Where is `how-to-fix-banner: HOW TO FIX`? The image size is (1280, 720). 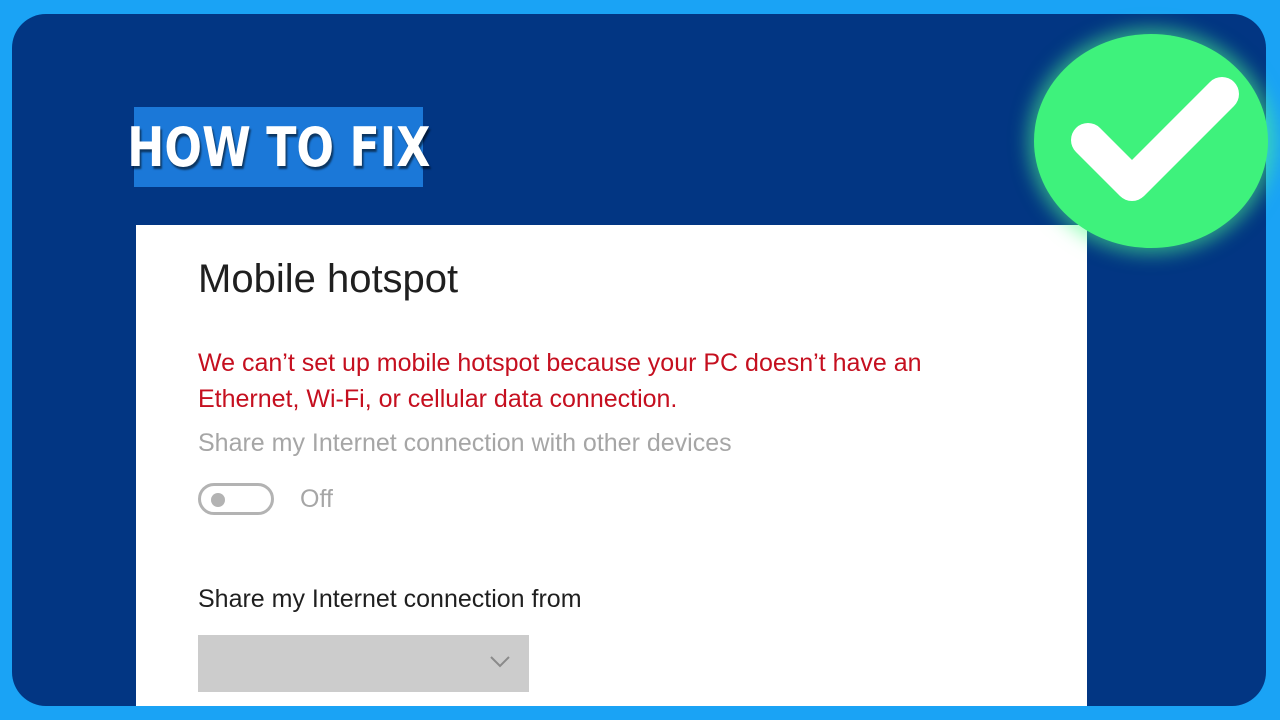 how-to-fix-banner: HOW TO FIX is located at coordinates (278, 147).